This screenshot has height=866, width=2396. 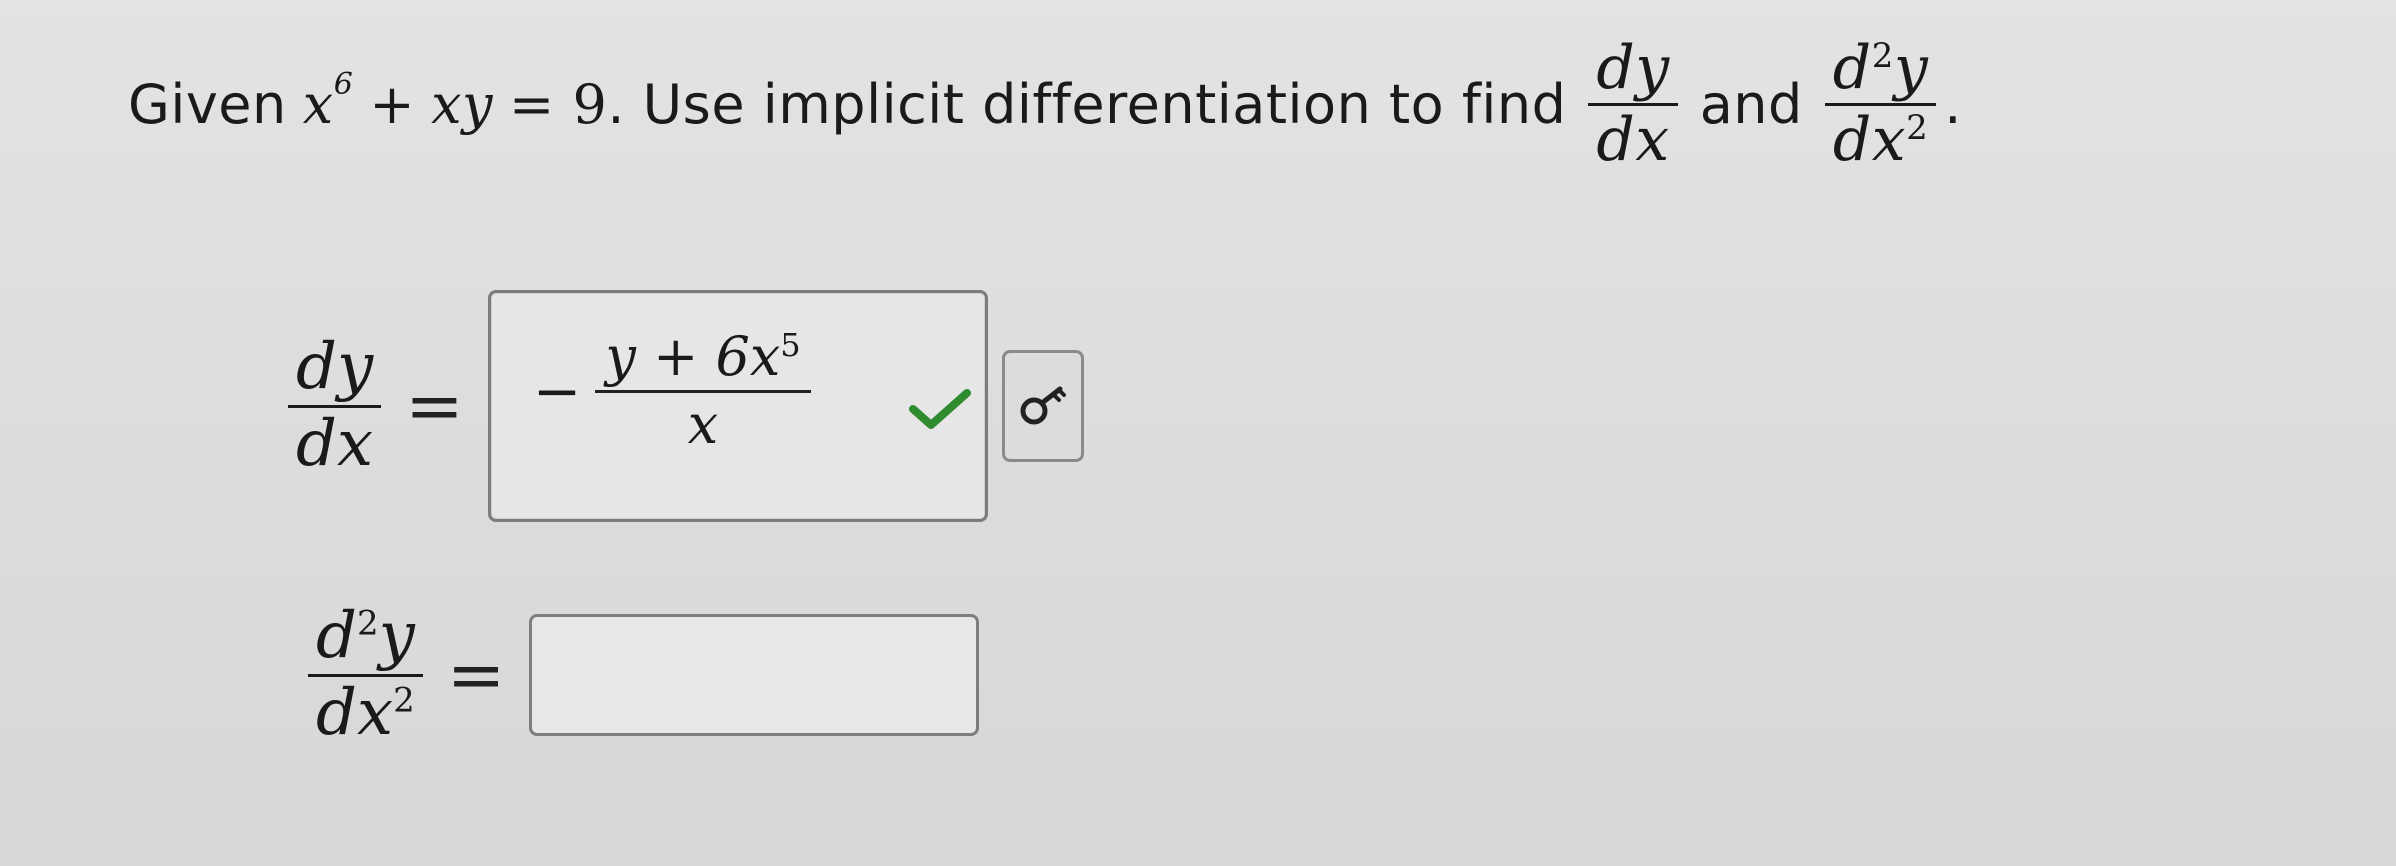 What do you see at coordinates (1087, 104) in the screenshot?
I see `prompt-instruction: . Use implicit differentiation to find` at bounding box center [1087, 104].